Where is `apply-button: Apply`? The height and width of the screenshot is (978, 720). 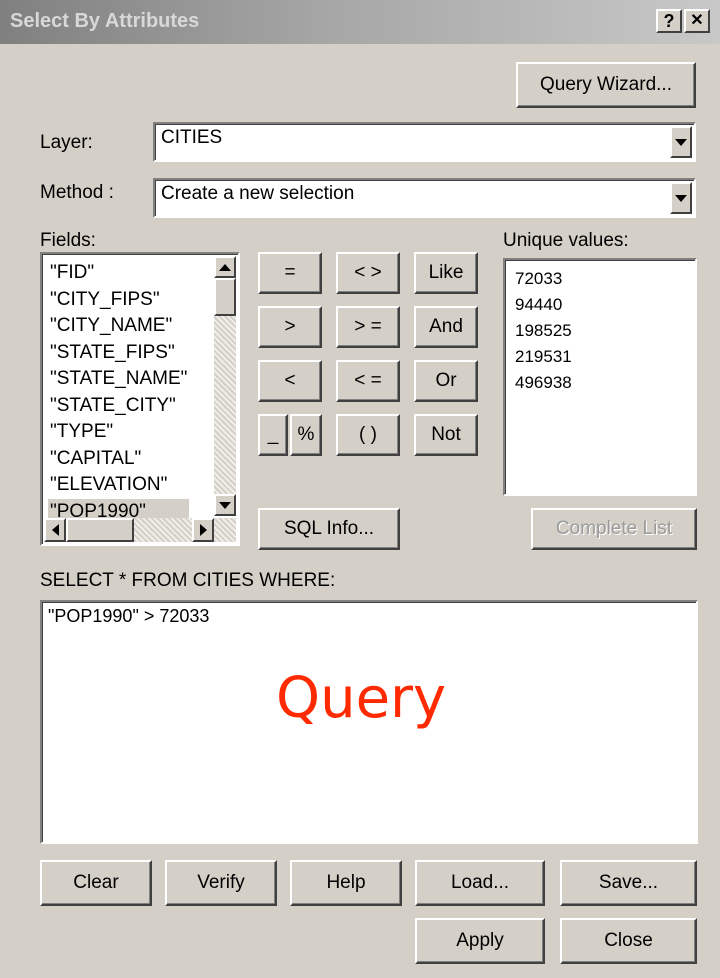 apply-button: Apply is located at coordinates (480, 941).